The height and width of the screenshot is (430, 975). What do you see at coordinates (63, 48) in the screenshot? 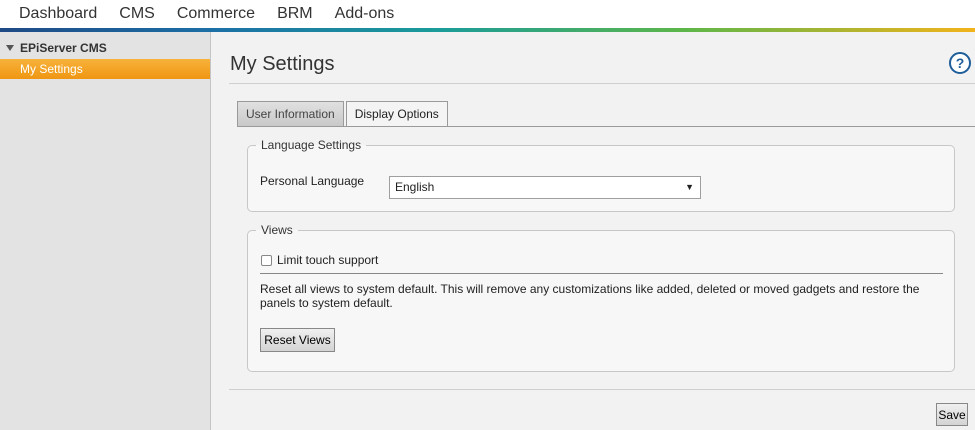
I see `sidebar-group-label: EPiServer CMS` at bounding box center [63, 48].